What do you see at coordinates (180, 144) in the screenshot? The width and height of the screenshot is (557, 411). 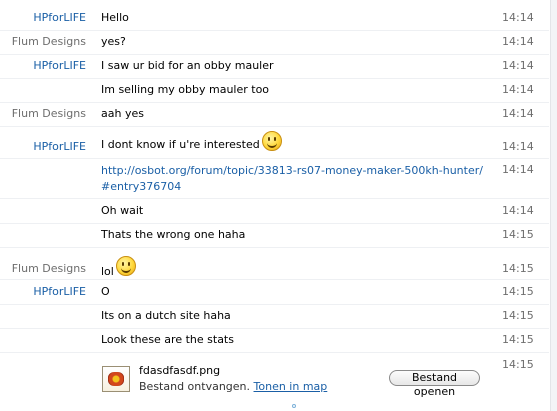 I see `message-body: I dont know if u're interested` at bounding box center [180, 144].